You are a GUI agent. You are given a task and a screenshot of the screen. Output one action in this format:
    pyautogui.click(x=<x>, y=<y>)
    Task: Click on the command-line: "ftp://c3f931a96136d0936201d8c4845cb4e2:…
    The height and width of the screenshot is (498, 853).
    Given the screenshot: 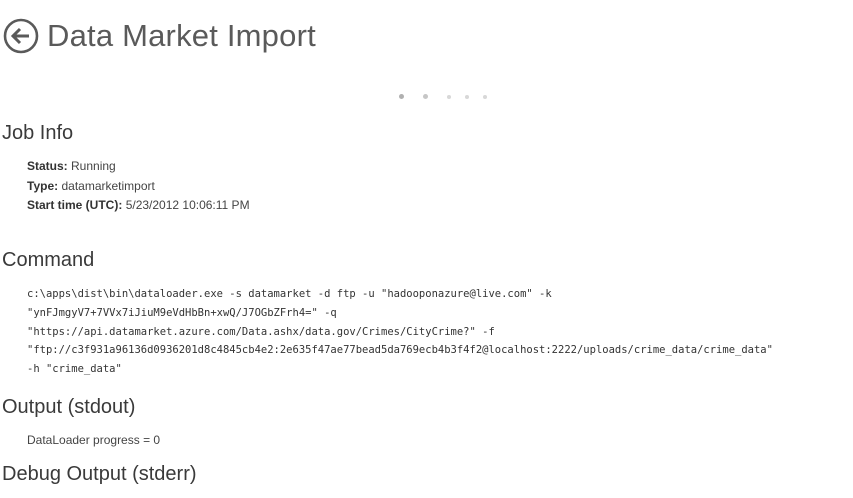 What is the action you would take?
    pyautogui.click(x=400, y=350)
    